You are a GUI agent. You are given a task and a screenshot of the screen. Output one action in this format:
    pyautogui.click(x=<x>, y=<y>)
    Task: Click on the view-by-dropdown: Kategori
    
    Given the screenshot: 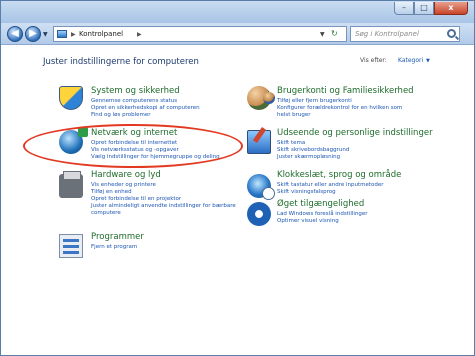 What is the action you would take?
    pyautogui.click(x=410, y=60)
    